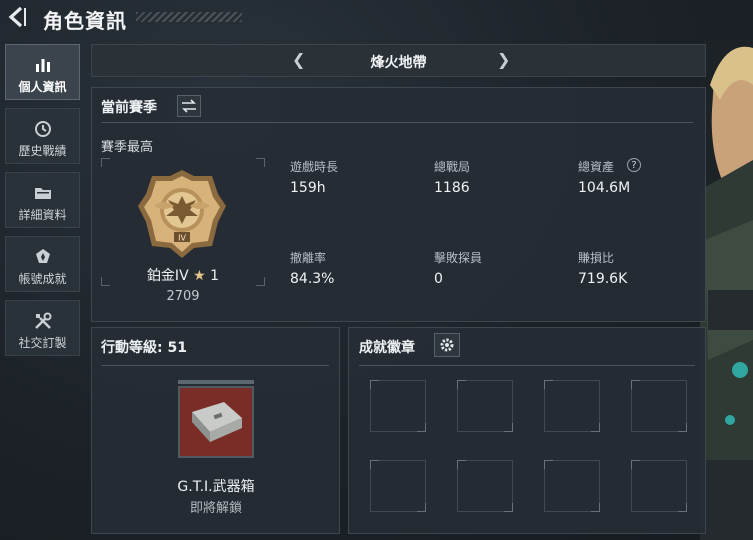 The height and width of the screenshot is (540, 753). Describe the element at coordinates (596, 258) in the screenshot. I see `stat-label: 賺損比` at that location.